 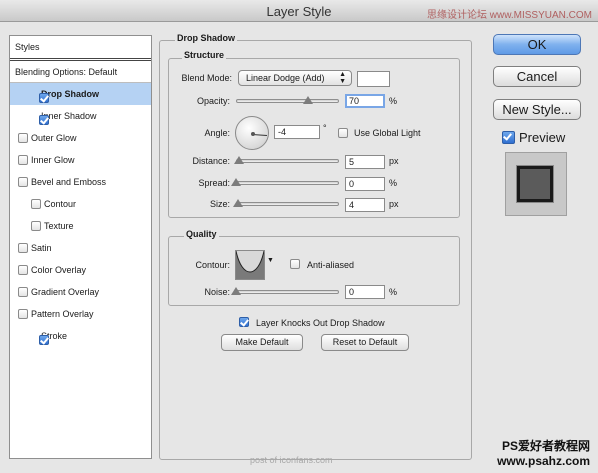 I want to click on size-input: 4, so click(x=365, y=205).